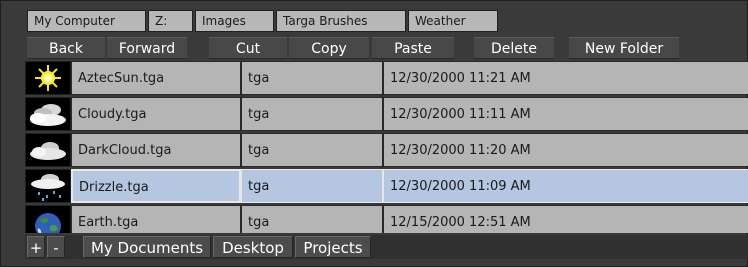 This screenshot has width=748, height=267. Describe the element at coordinates (253, 247) in the screenshot. I see `place-desktop: Desktop` at that location.